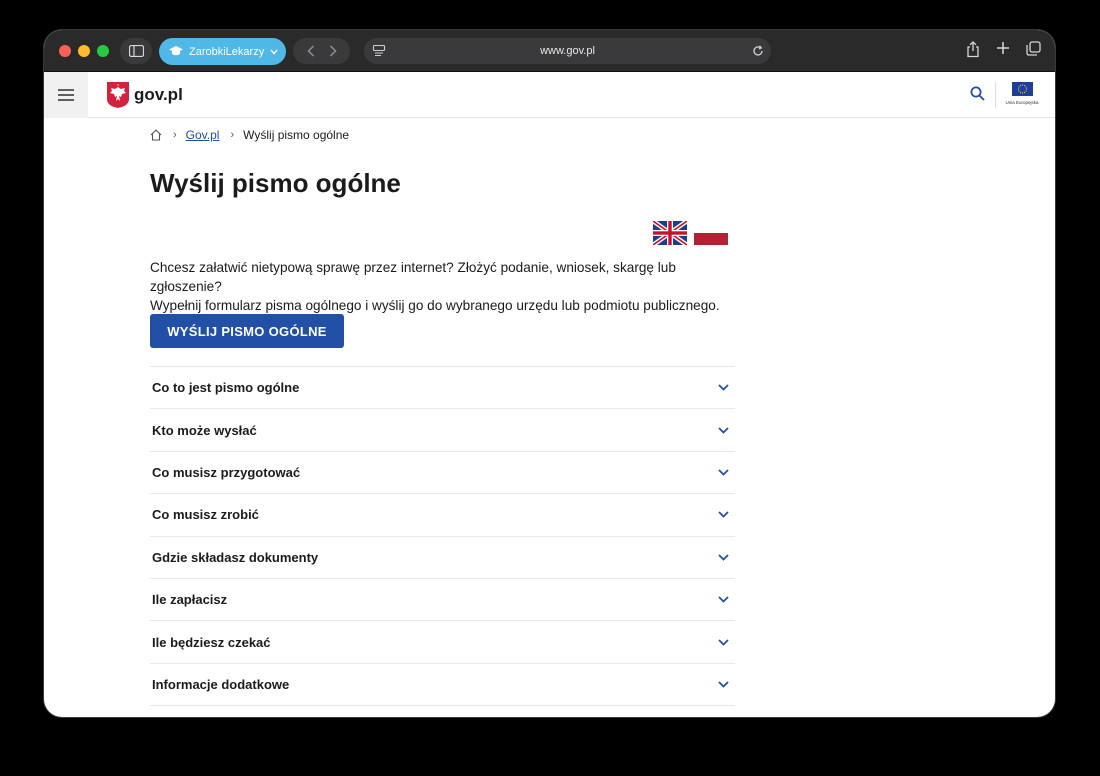  Describe the element at coordinates (442, 473) in the screenshot. I see `accordion-item: Co musisz przygotować` at that location.